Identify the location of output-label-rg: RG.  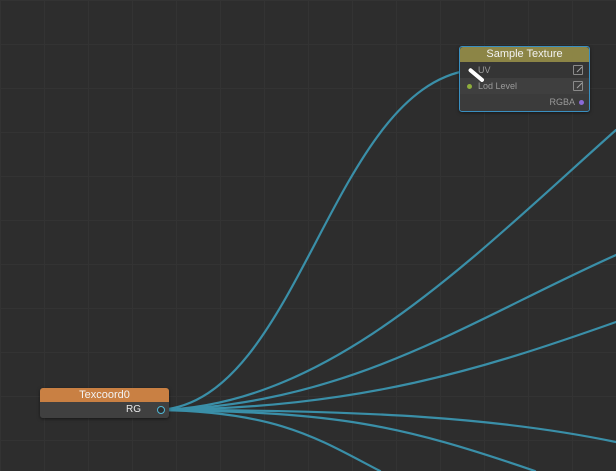
(133, 409).